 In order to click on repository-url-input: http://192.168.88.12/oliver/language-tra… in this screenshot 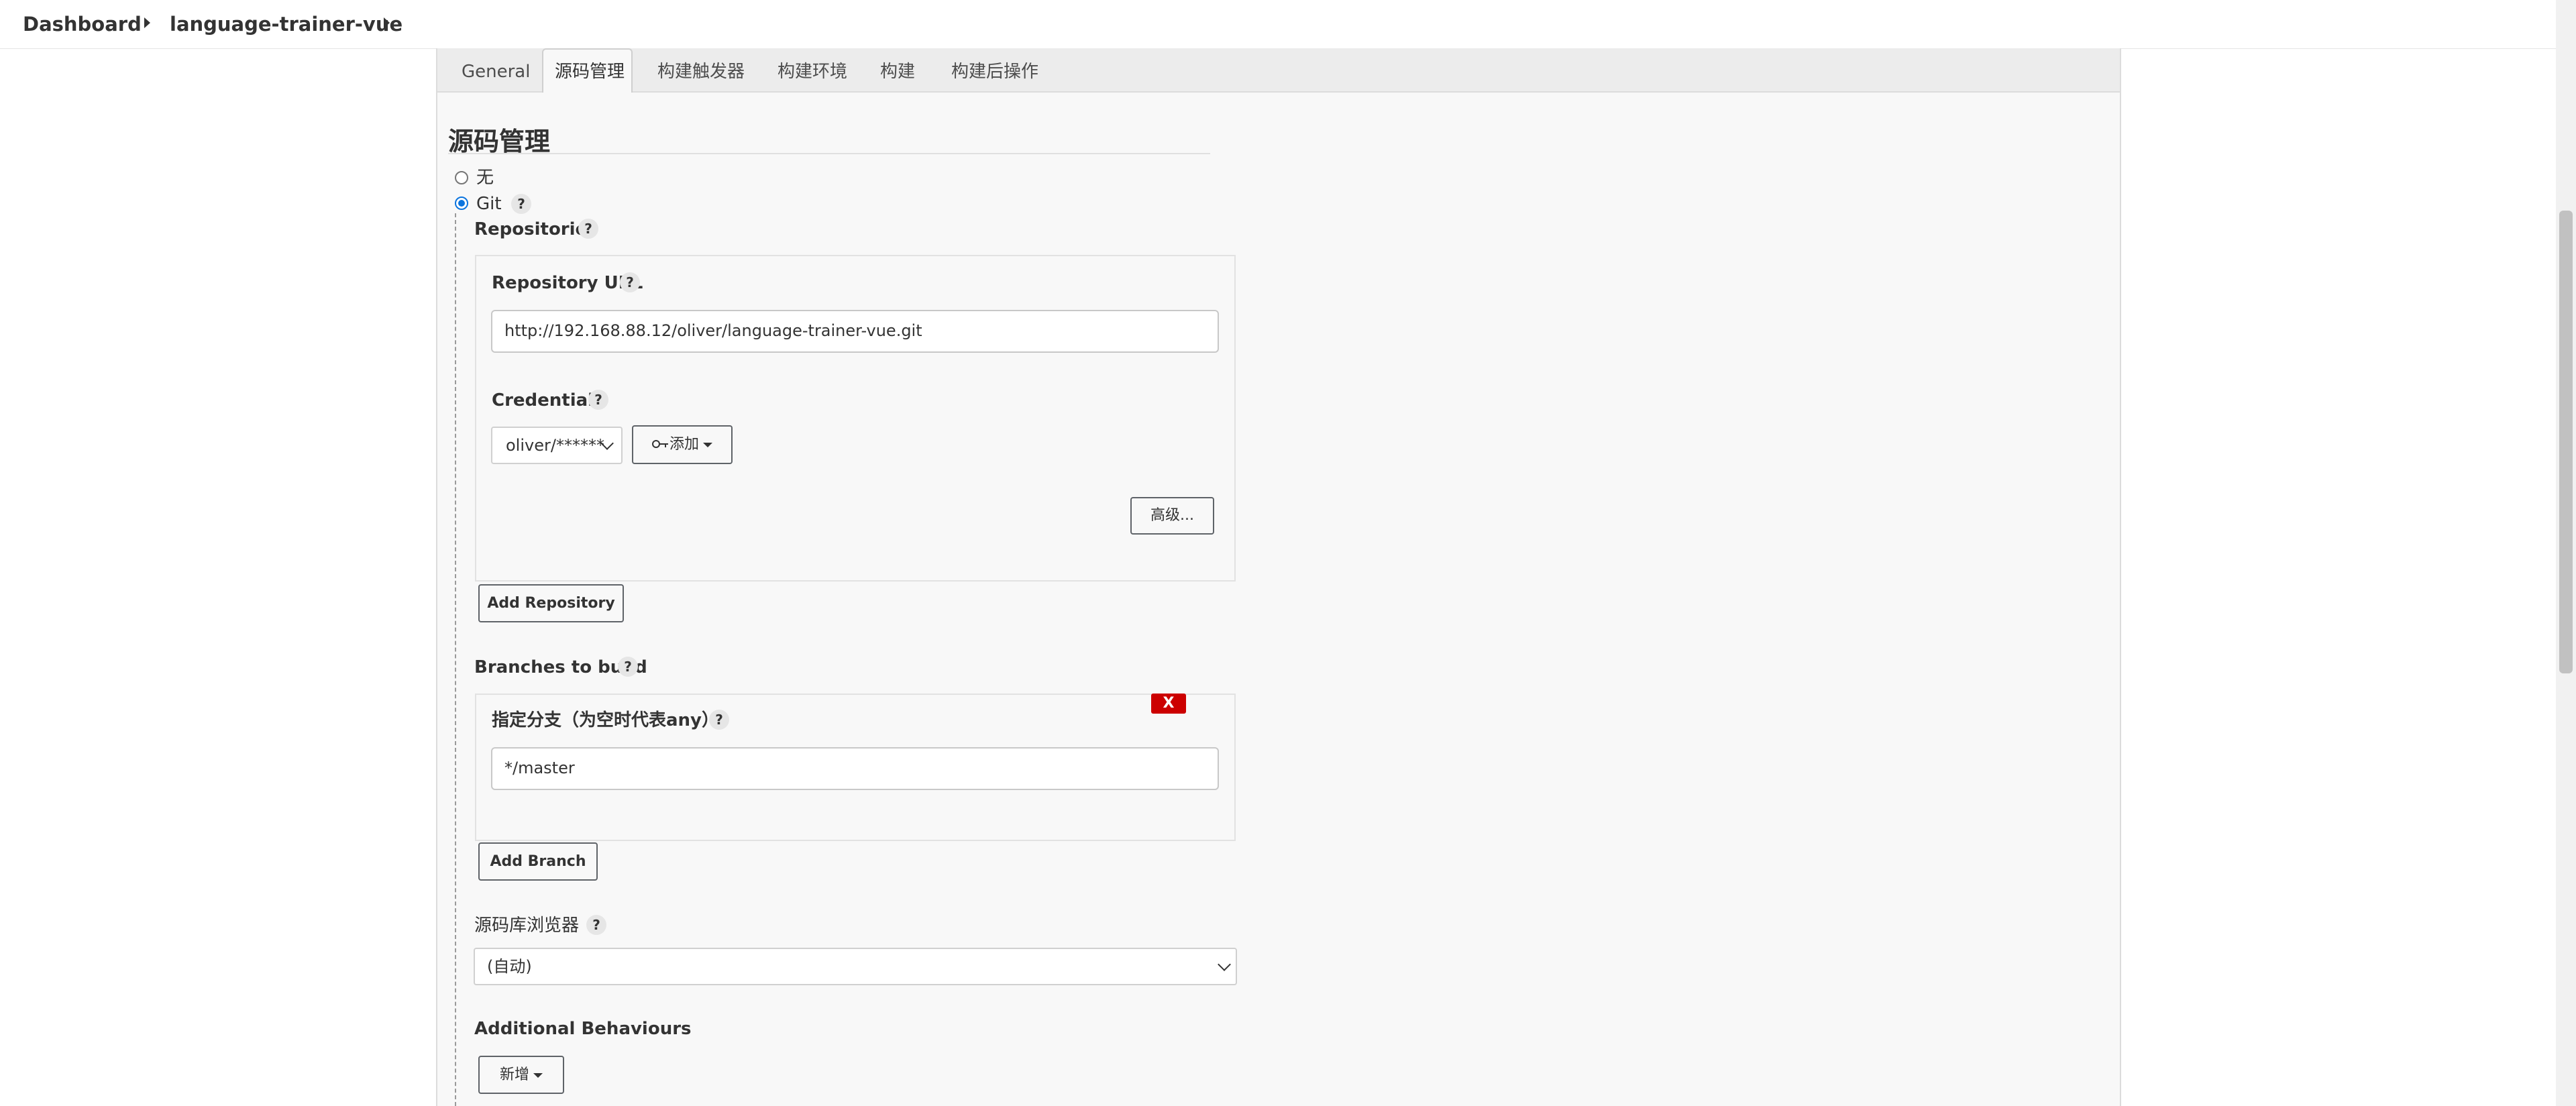, I will do `click(855, 331)`.